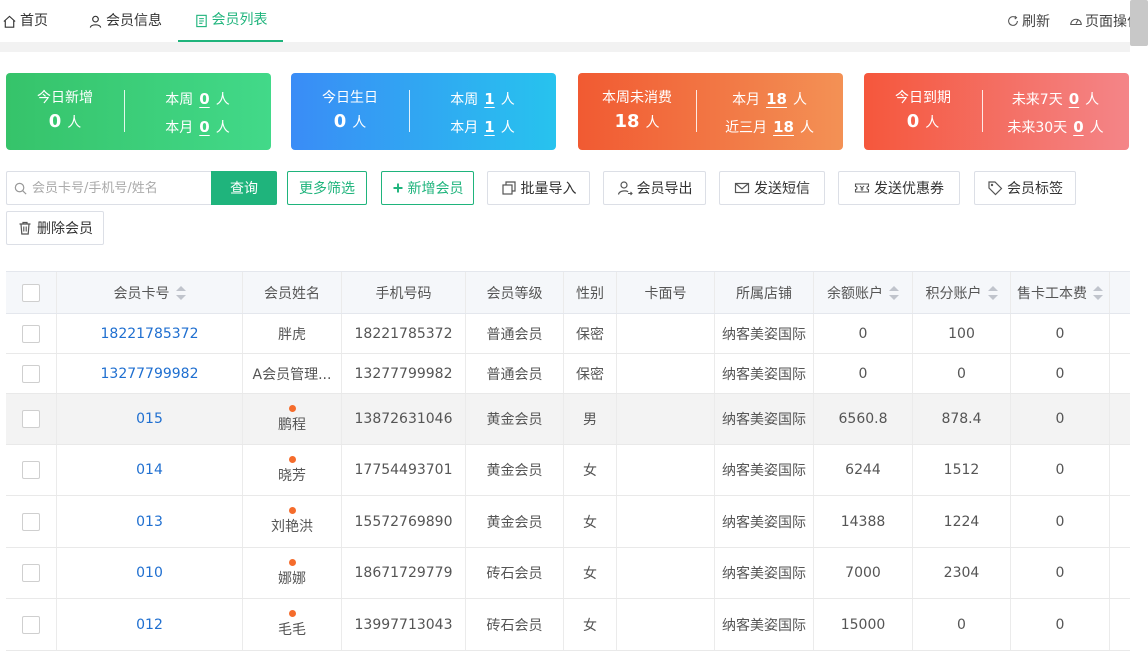 This screenshot has height=670, width=1148. I want to click on cell-points: 878.4, so click(962, 419).